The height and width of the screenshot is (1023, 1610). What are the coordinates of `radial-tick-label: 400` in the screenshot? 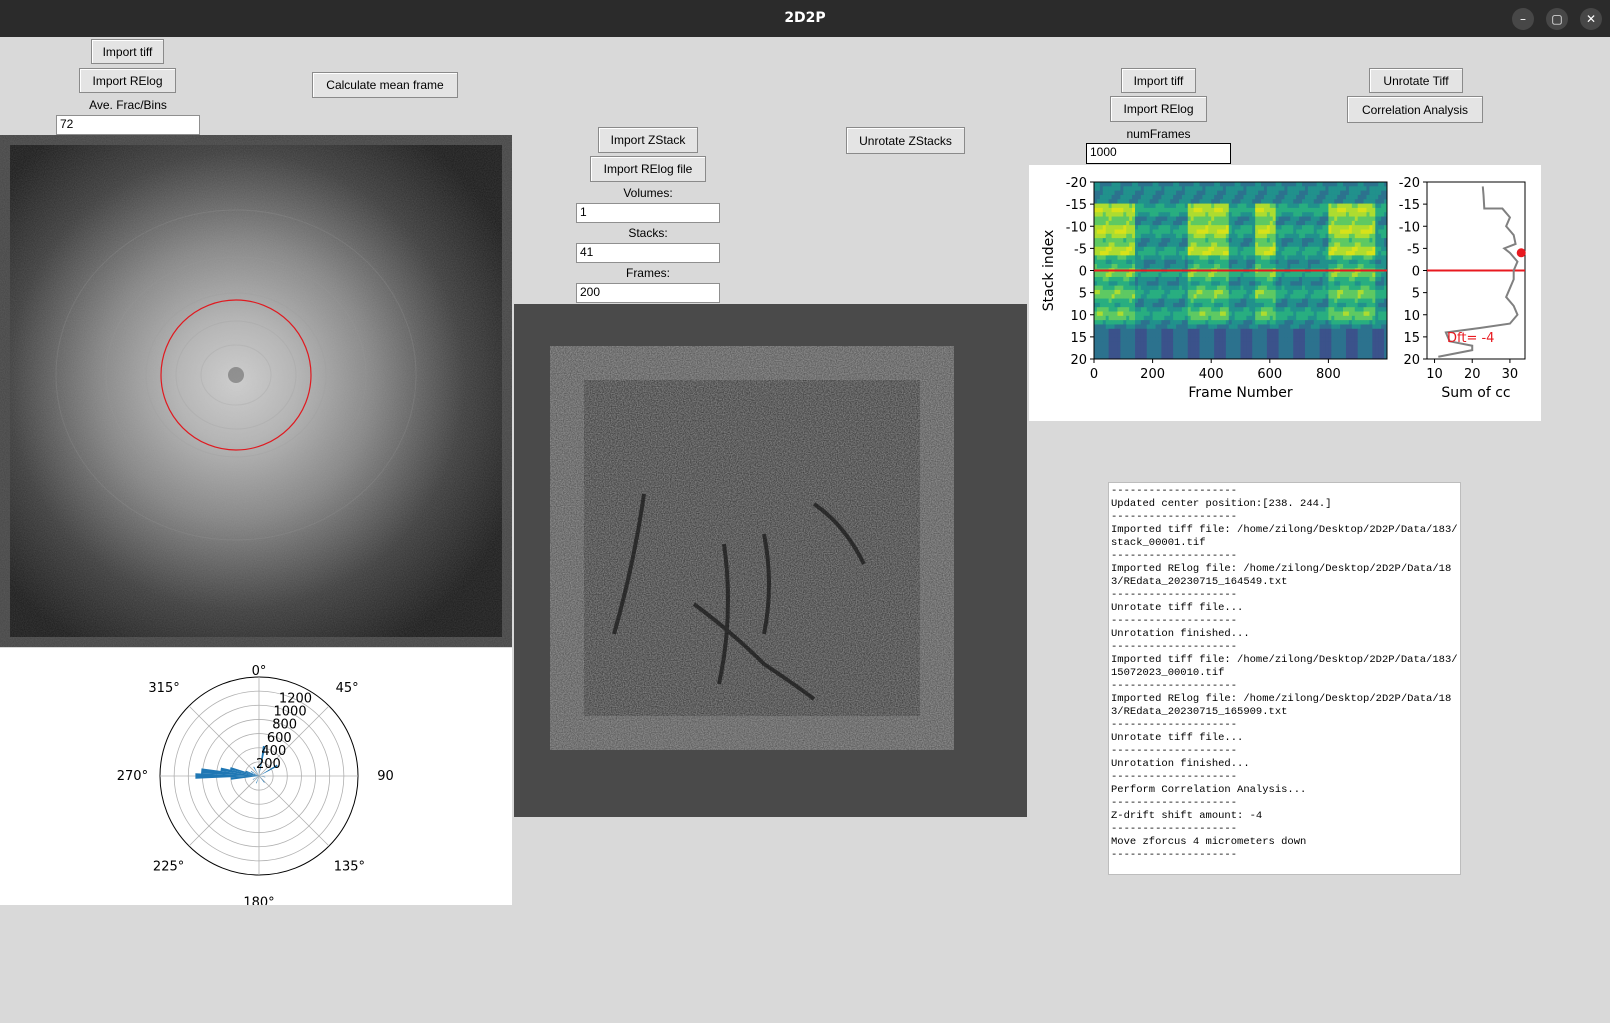 It's located at (273, 751).